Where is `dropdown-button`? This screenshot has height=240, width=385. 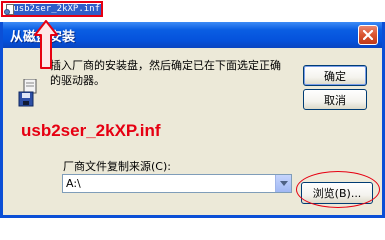
dropdown-button is located at coordinates (283, 183).